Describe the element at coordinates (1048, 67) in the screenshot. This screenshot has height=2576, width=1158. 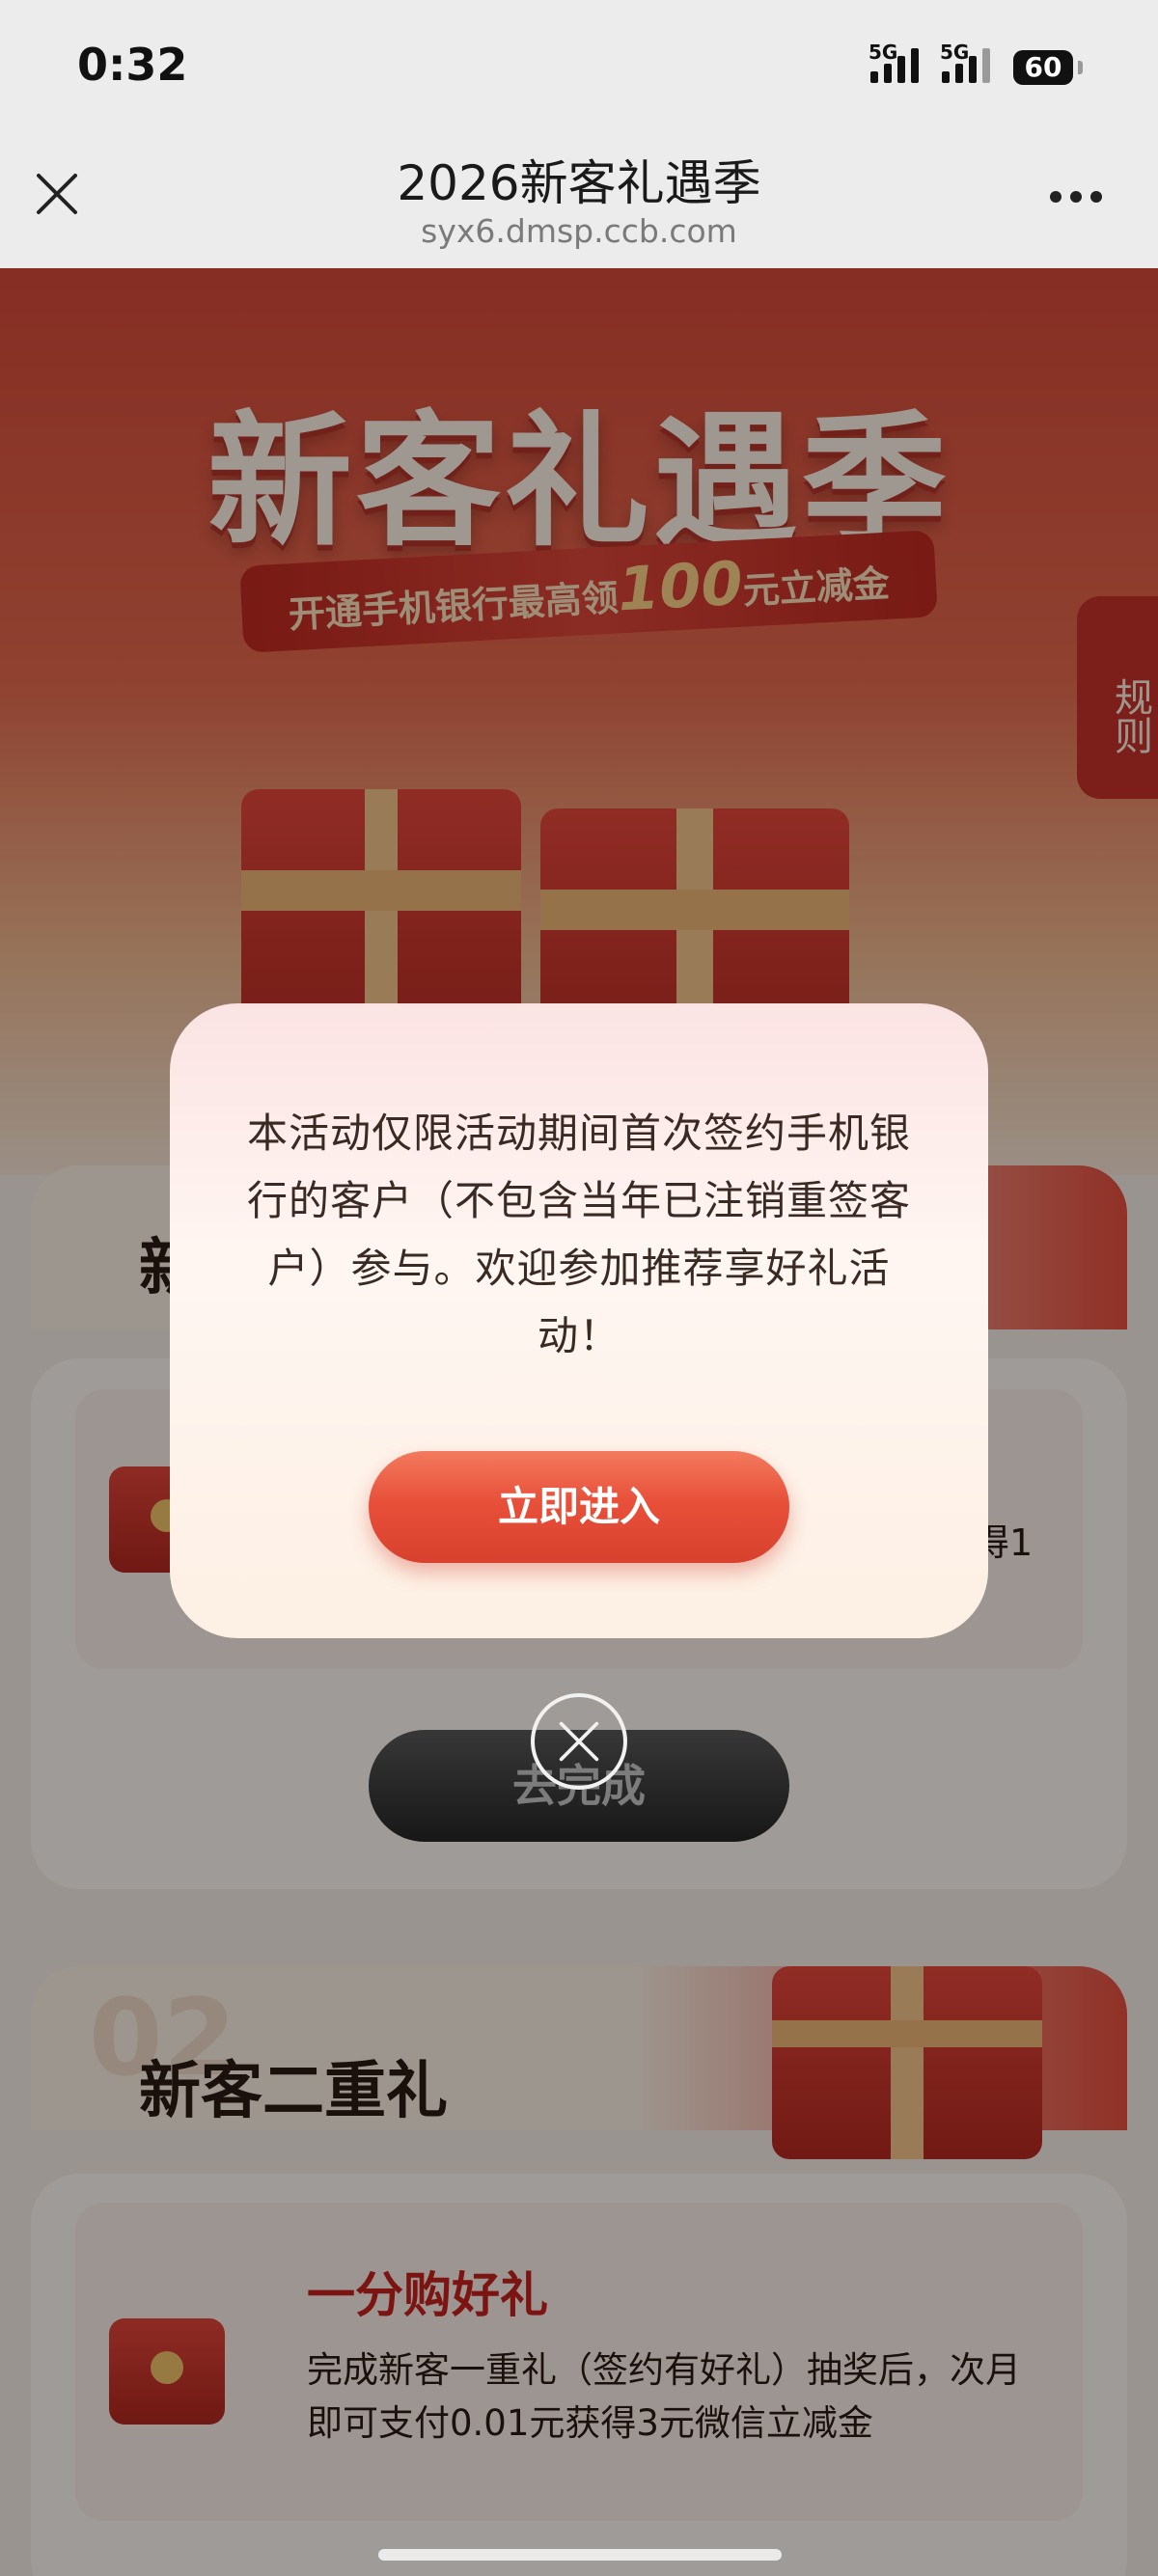
I see `battery-icon: 60` at that location.